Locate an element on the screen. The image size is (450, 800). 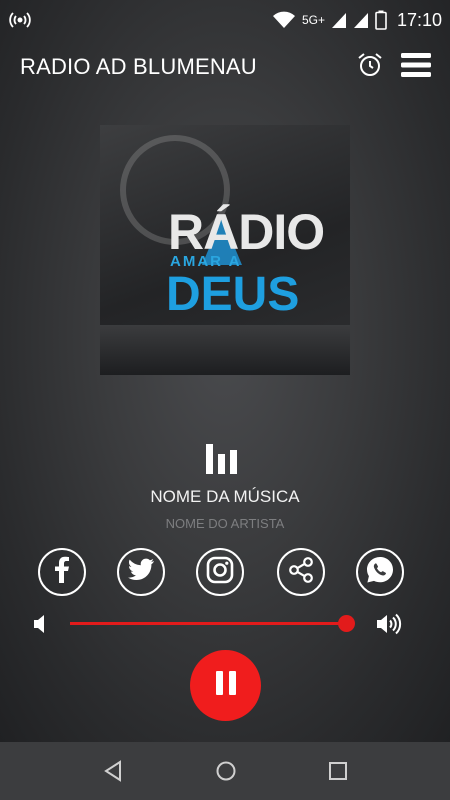
mixing-console-graphic is located at coordinates (225, 350).